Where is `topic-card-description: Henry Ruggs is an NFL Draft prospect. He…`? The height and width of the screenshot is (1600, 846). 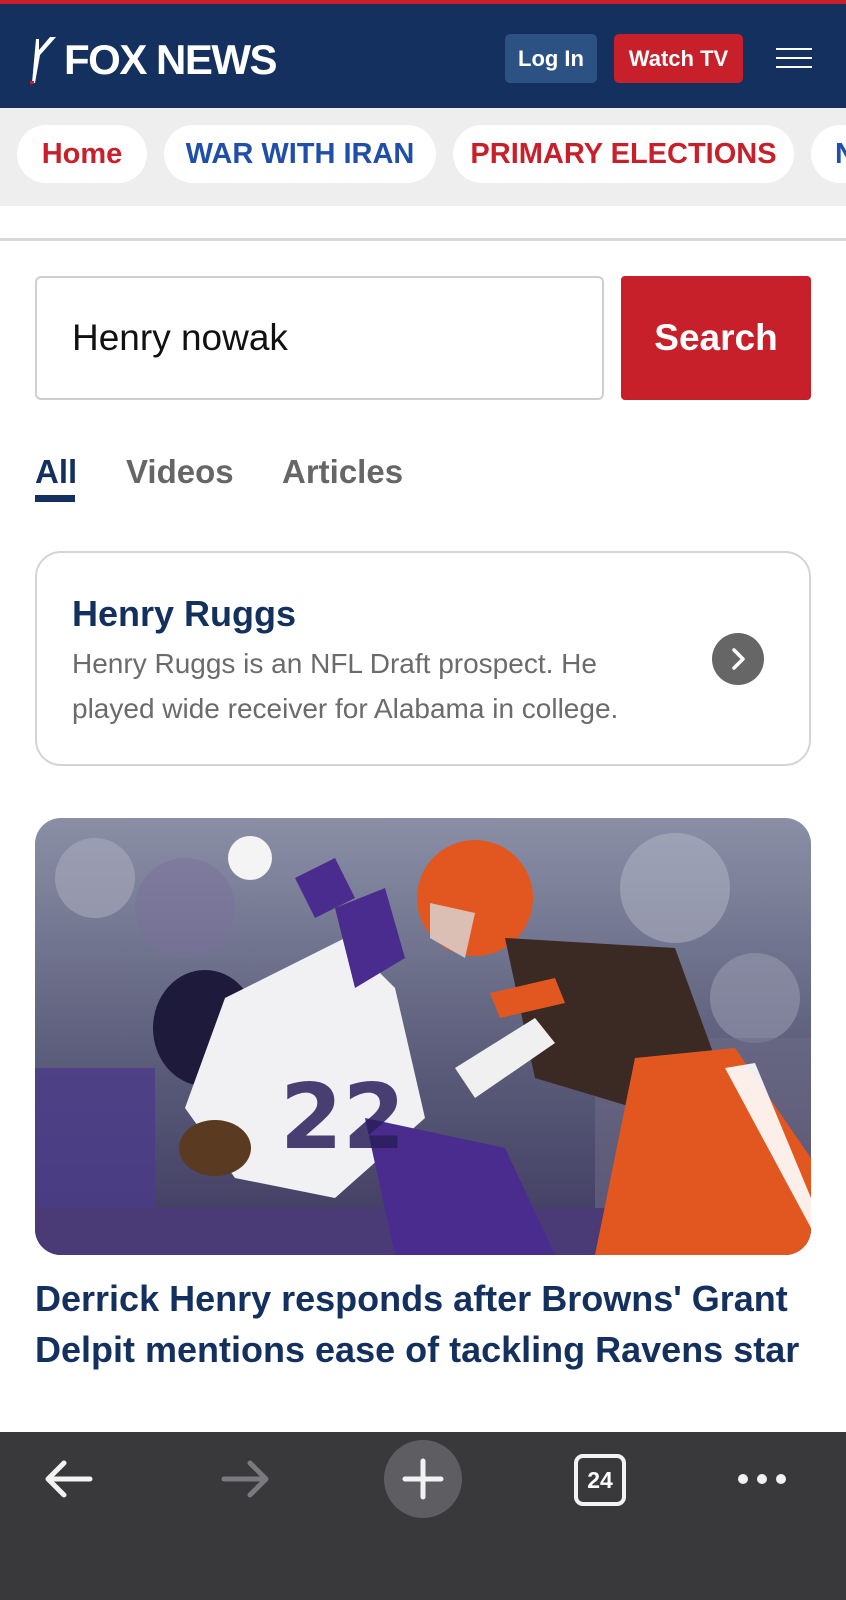
topic-card-description: Henry Ruggs is an NFL Draft prospect. He… is located at coordinates (345, 686).